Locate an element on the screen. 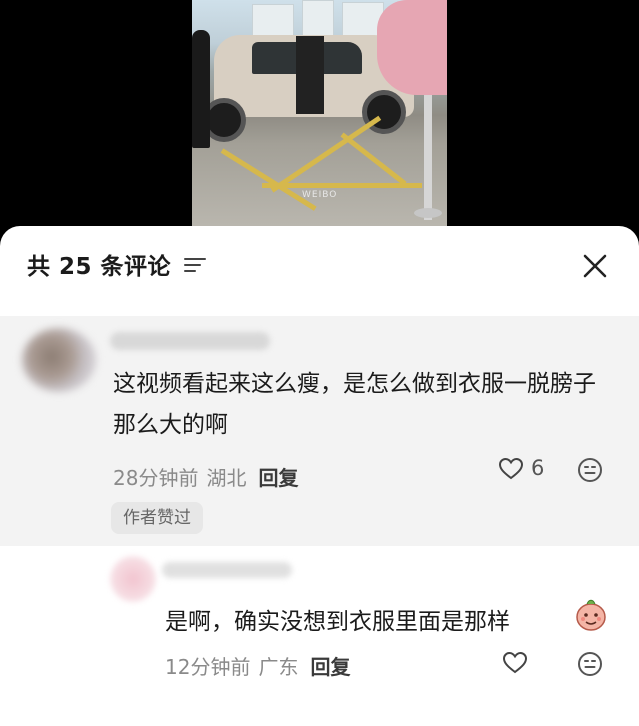 Image resolution: width=639 pixels, height=726 pixels. comment-location: 广东 is located at coordinates (278, 667).